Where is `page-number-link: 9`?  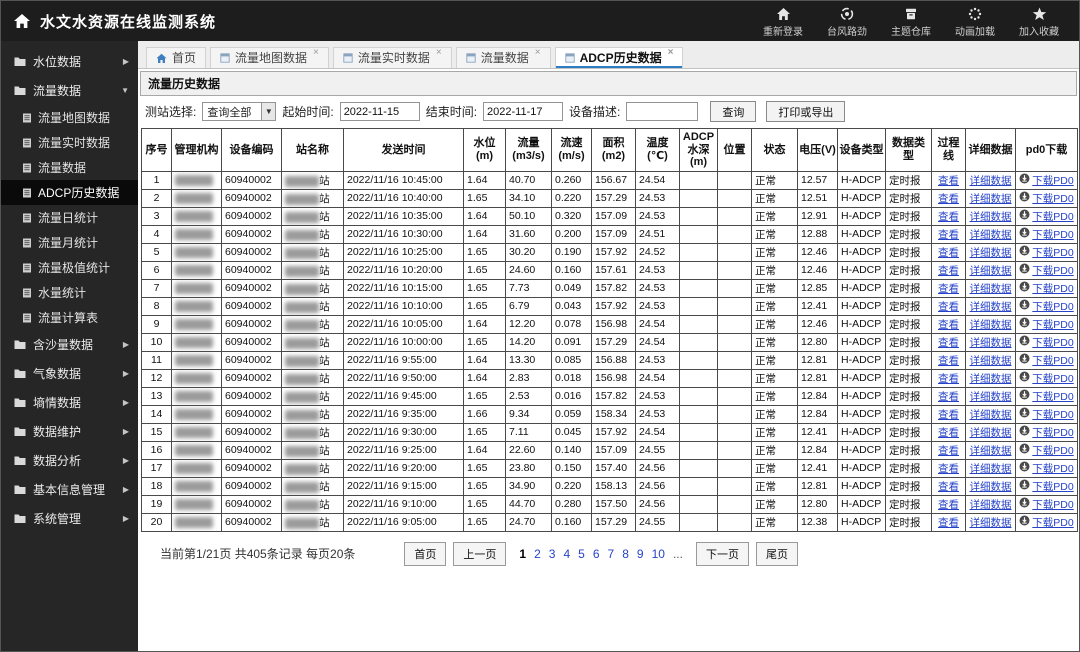
page-number-link: 9 is located at coordinates (640, 554).